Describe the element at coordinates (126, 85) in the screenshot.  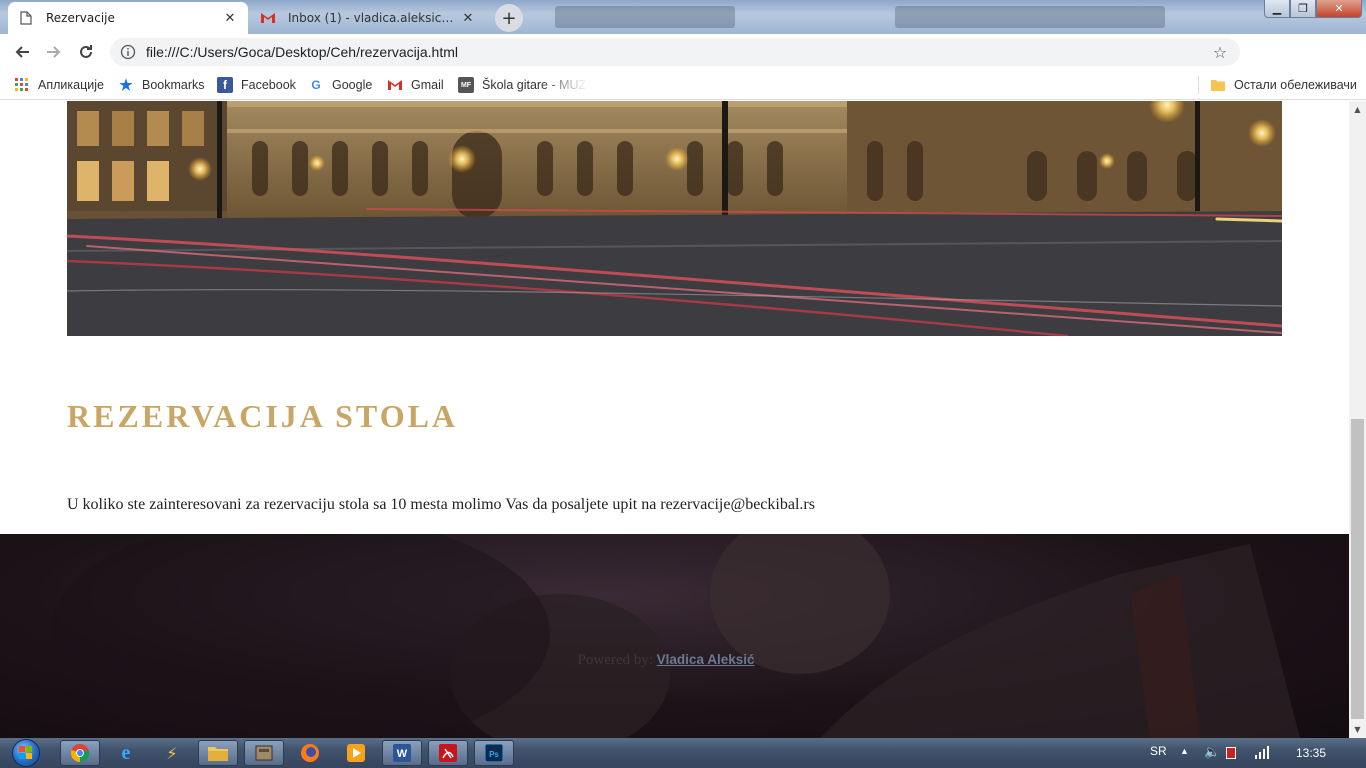
I see `star-icon: ★` at that location.